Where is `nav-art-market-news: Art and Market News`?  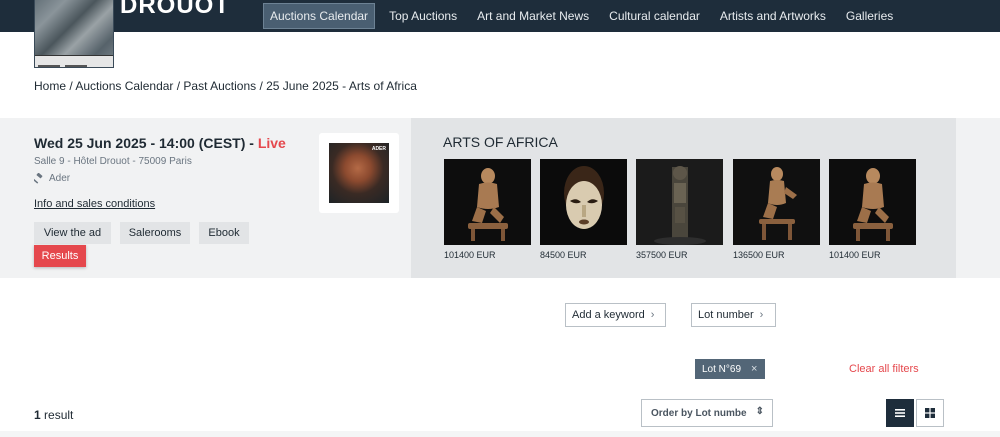 nav-art-market-news: Art and Market News is located at coordinates (533, 16).